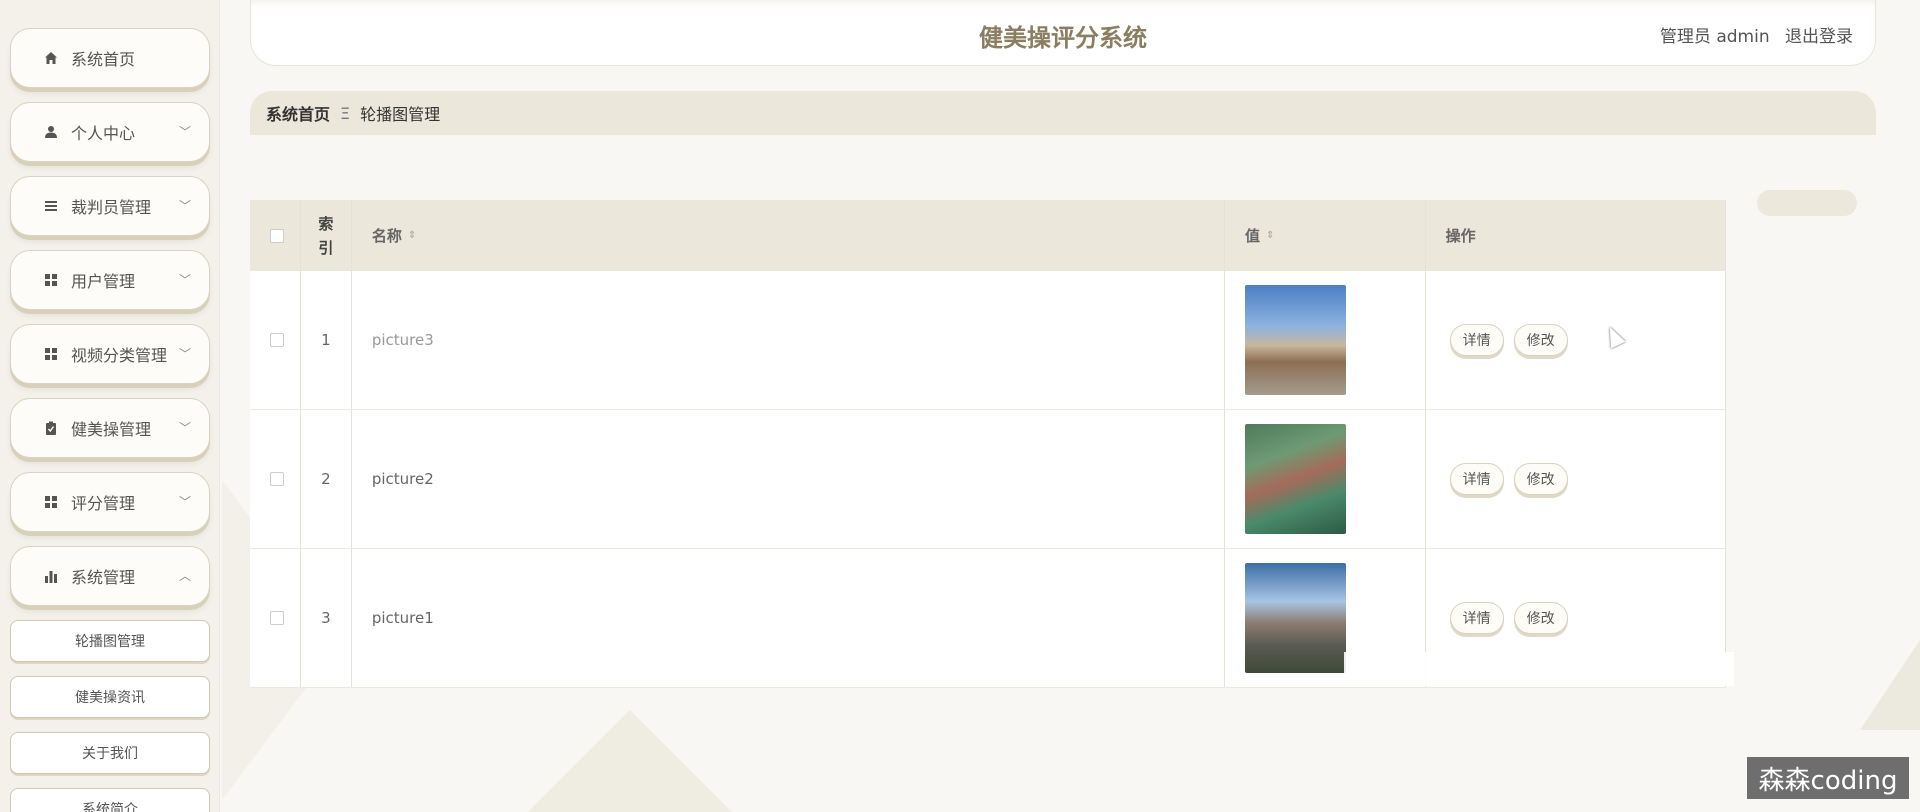 This screenshot has height=812, width=1920. I want to click on toolbar-button, so click(1807, 203).